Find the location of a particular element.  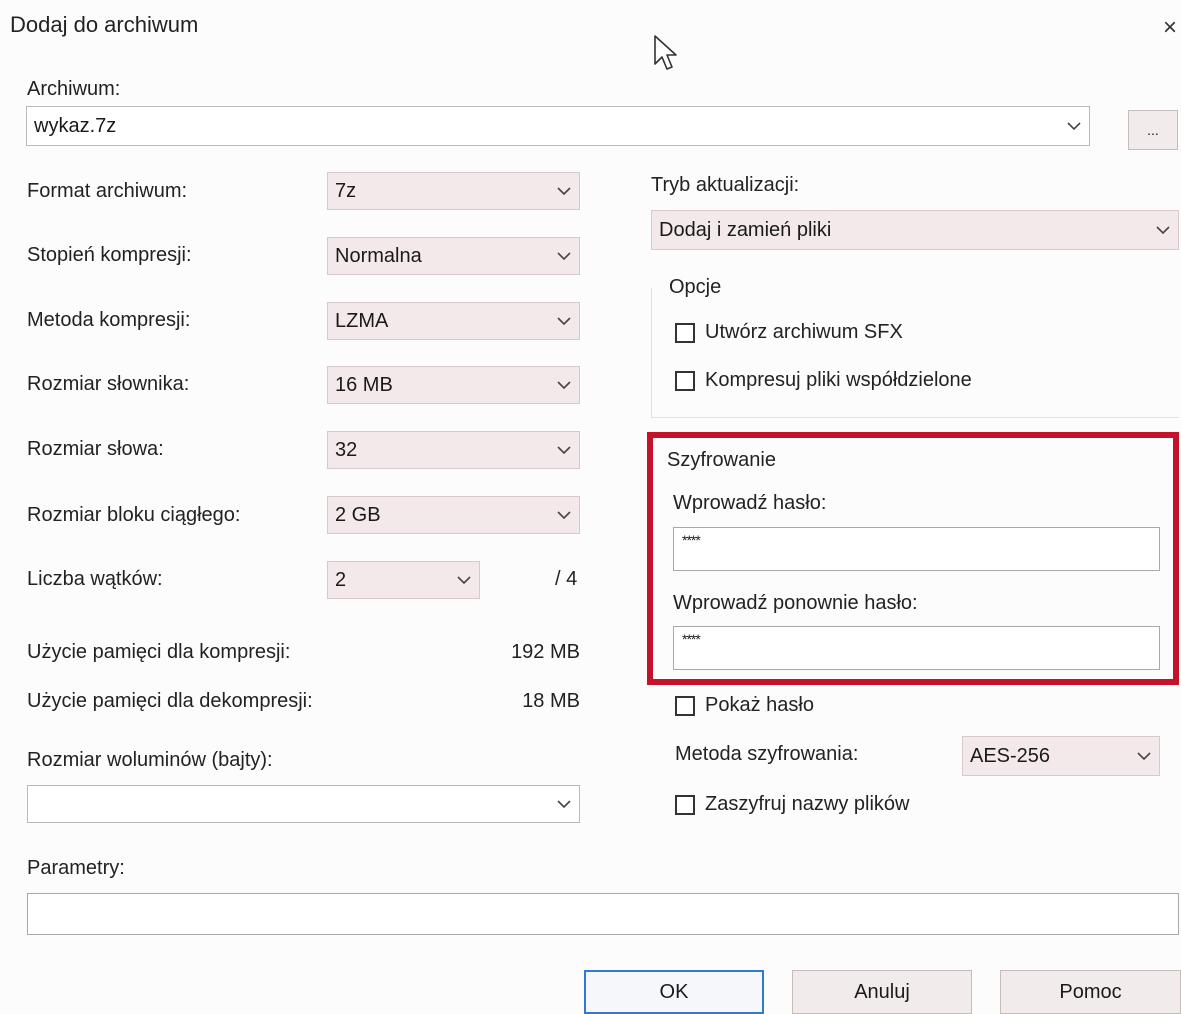

params-label: Parametry: is located at coordinates (76, 868).